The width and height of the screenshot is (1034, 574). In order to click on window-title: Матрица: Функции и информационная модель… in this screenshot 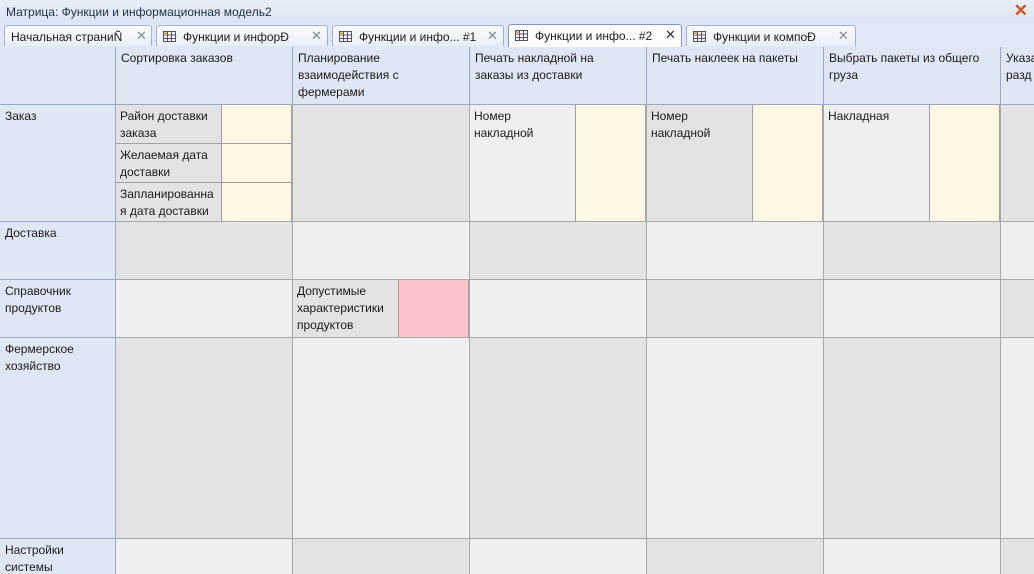, I will do `click(139, 12)`.